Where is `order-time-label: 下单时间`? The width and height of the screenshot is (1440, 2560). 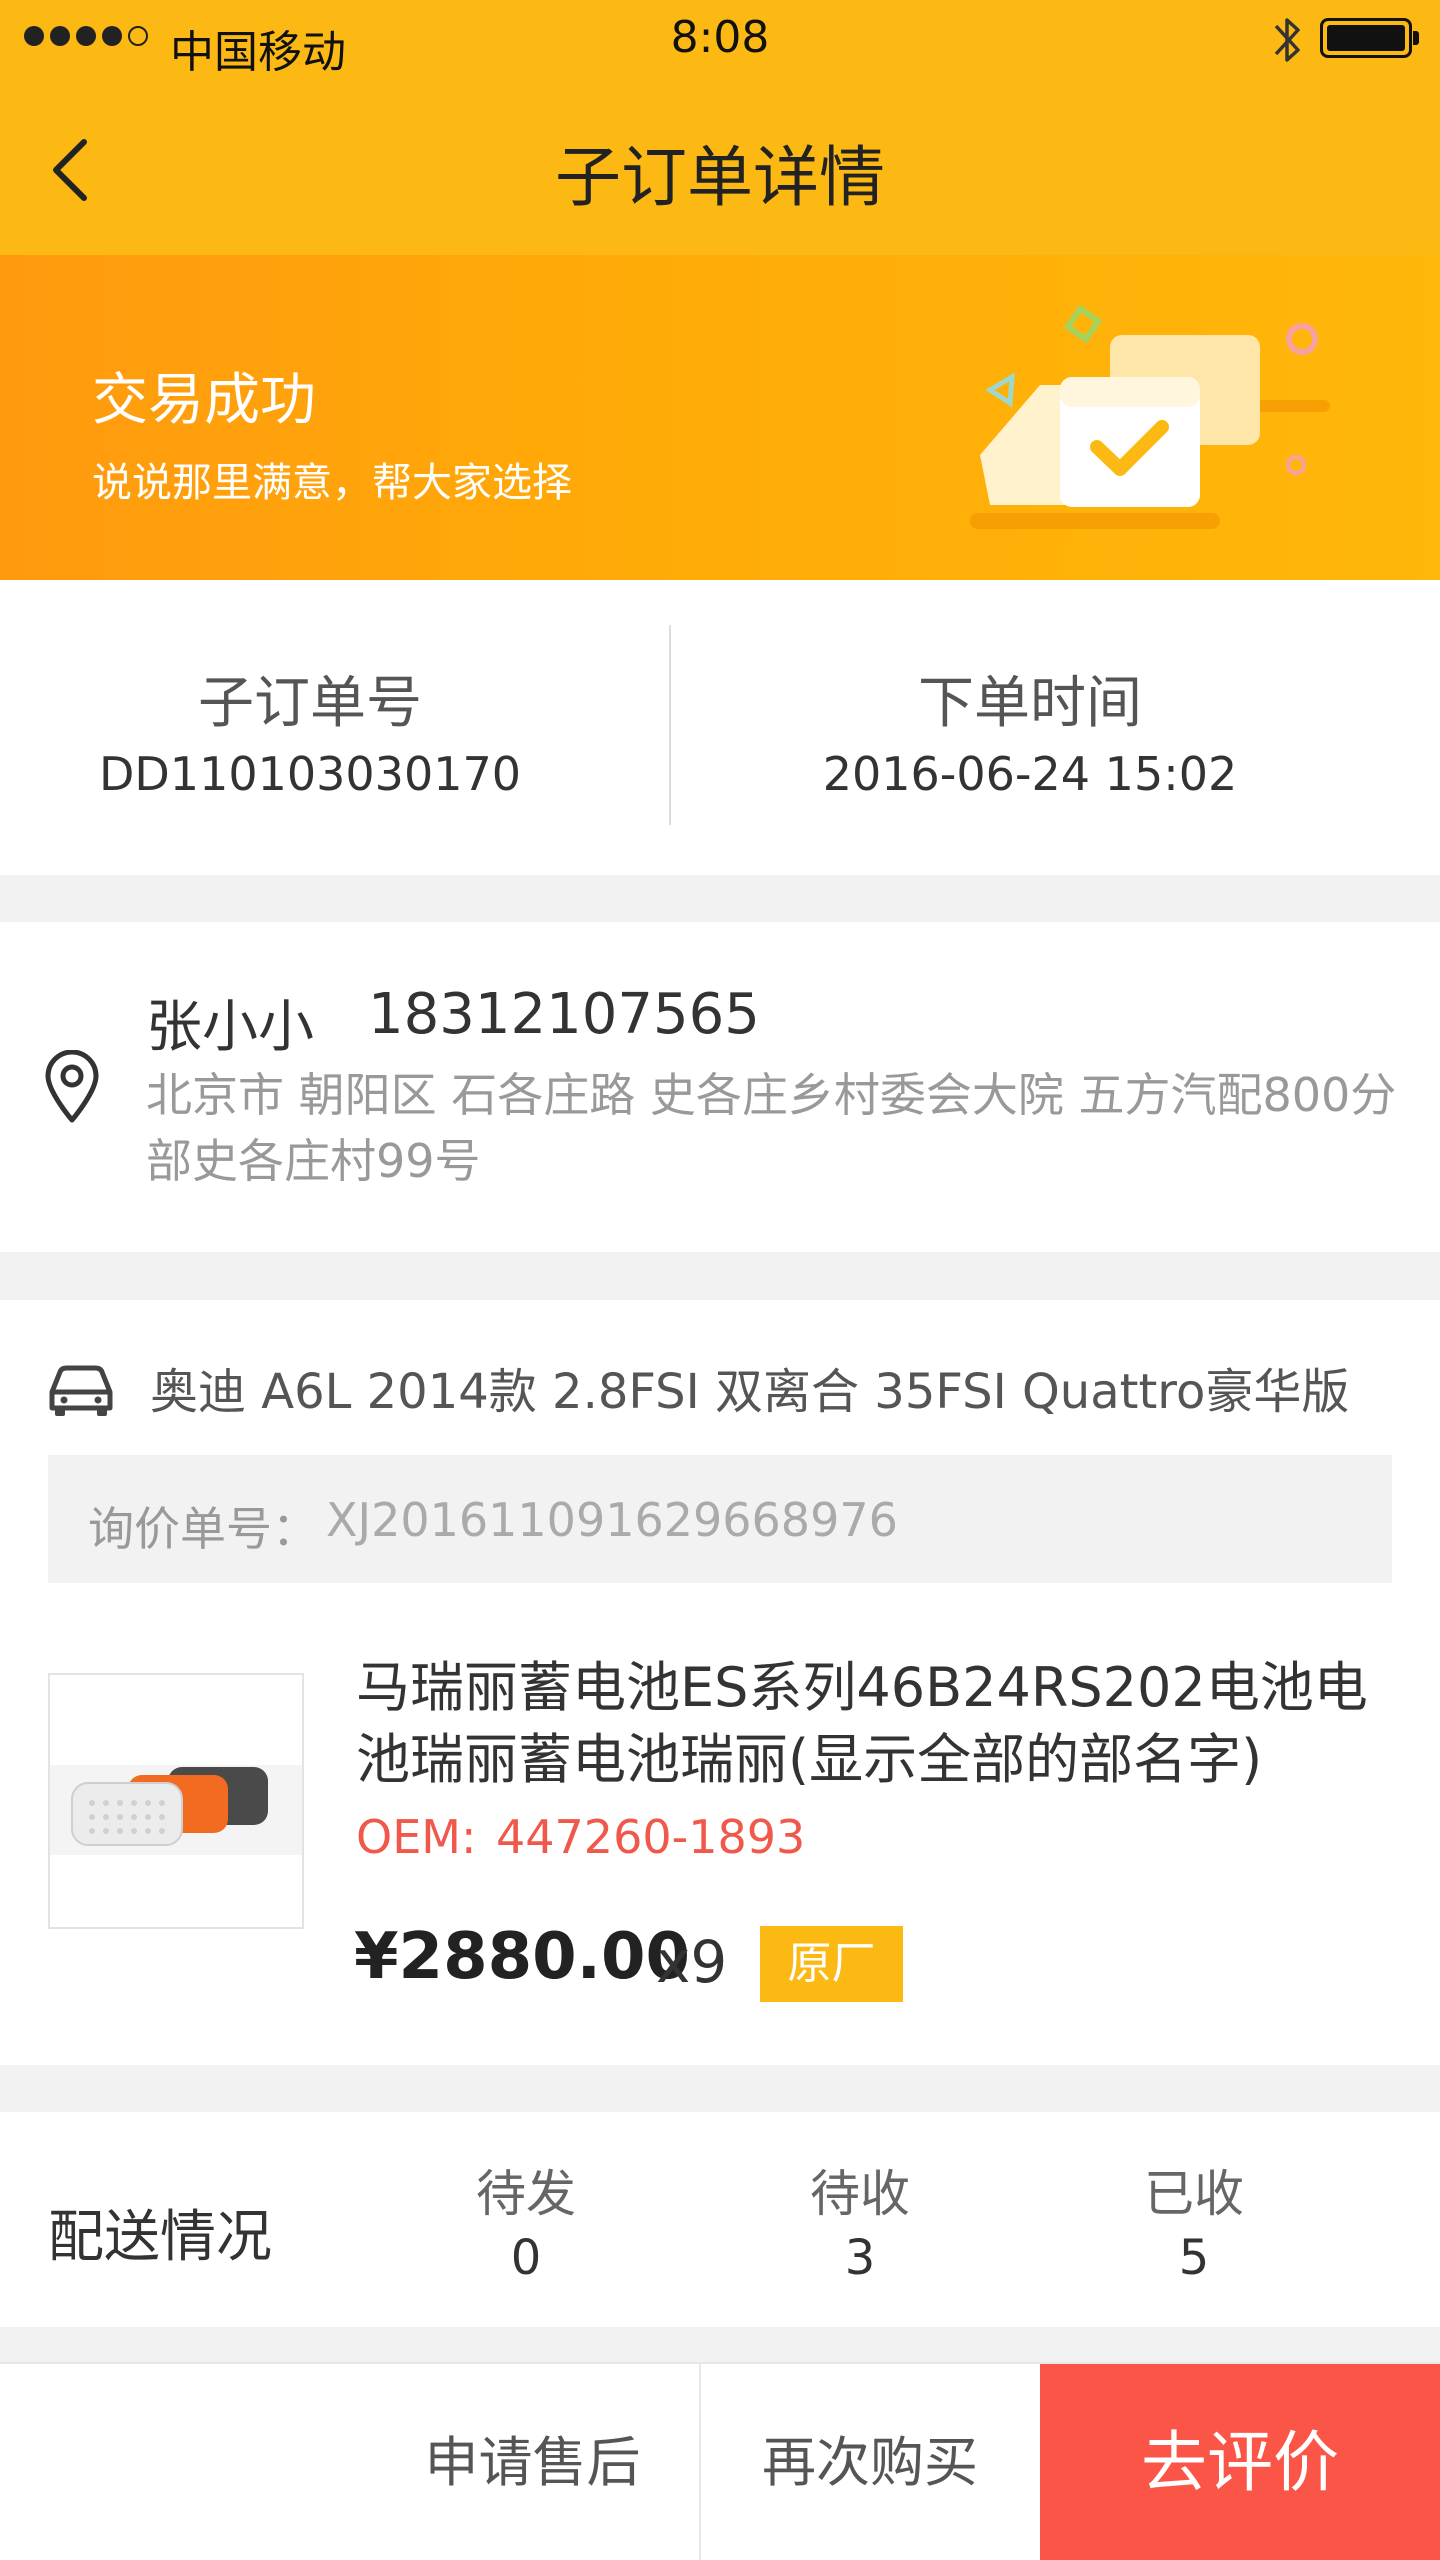
order-time-label: 下单时间 is located at coordinates (1030, 703).